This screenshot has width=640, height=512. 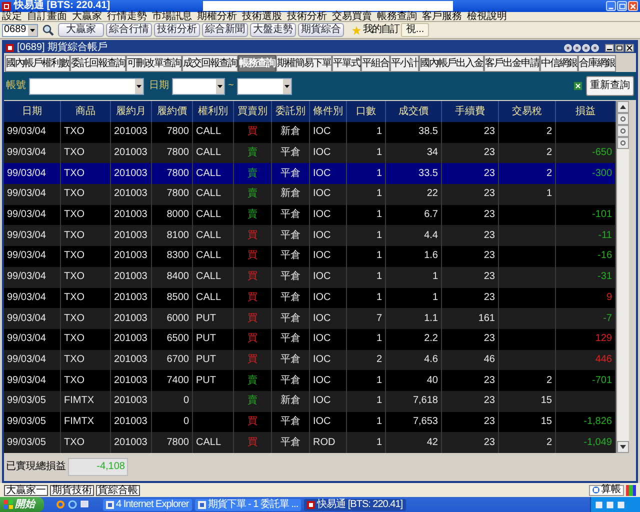 What do you see at coordinates (431, 359) in the screenshot?
I see `table-cell: 4.6` at bounding box center [431, 359].